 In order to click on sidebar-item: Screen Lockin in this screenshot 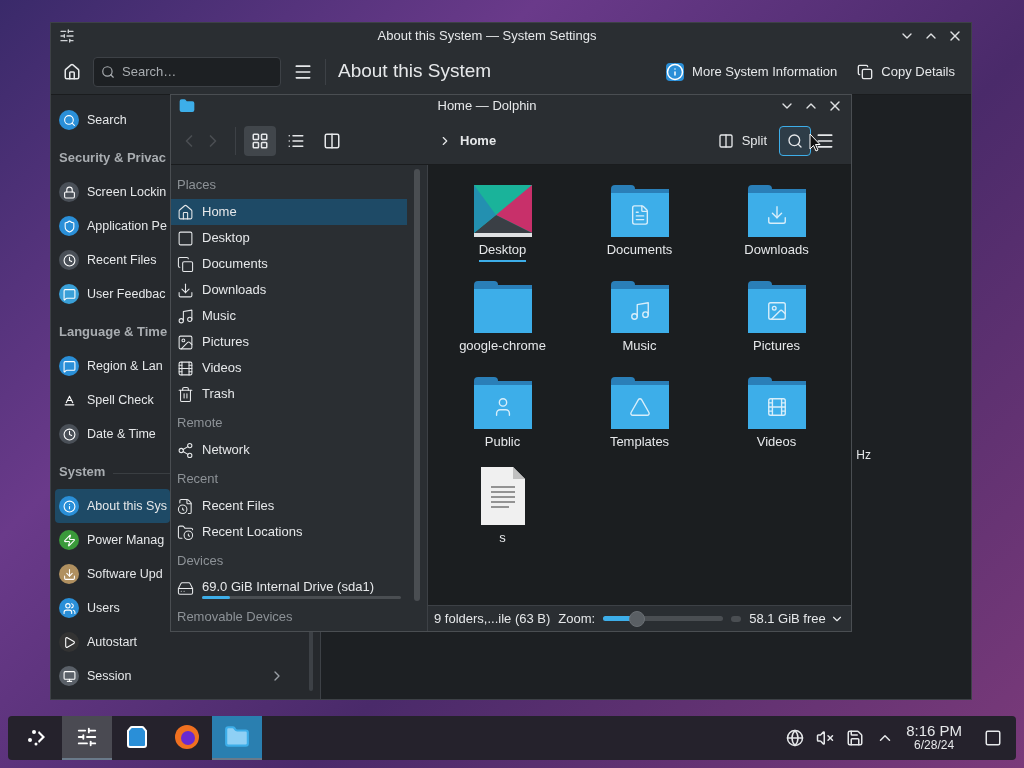, I will do `click(112, 192)`.